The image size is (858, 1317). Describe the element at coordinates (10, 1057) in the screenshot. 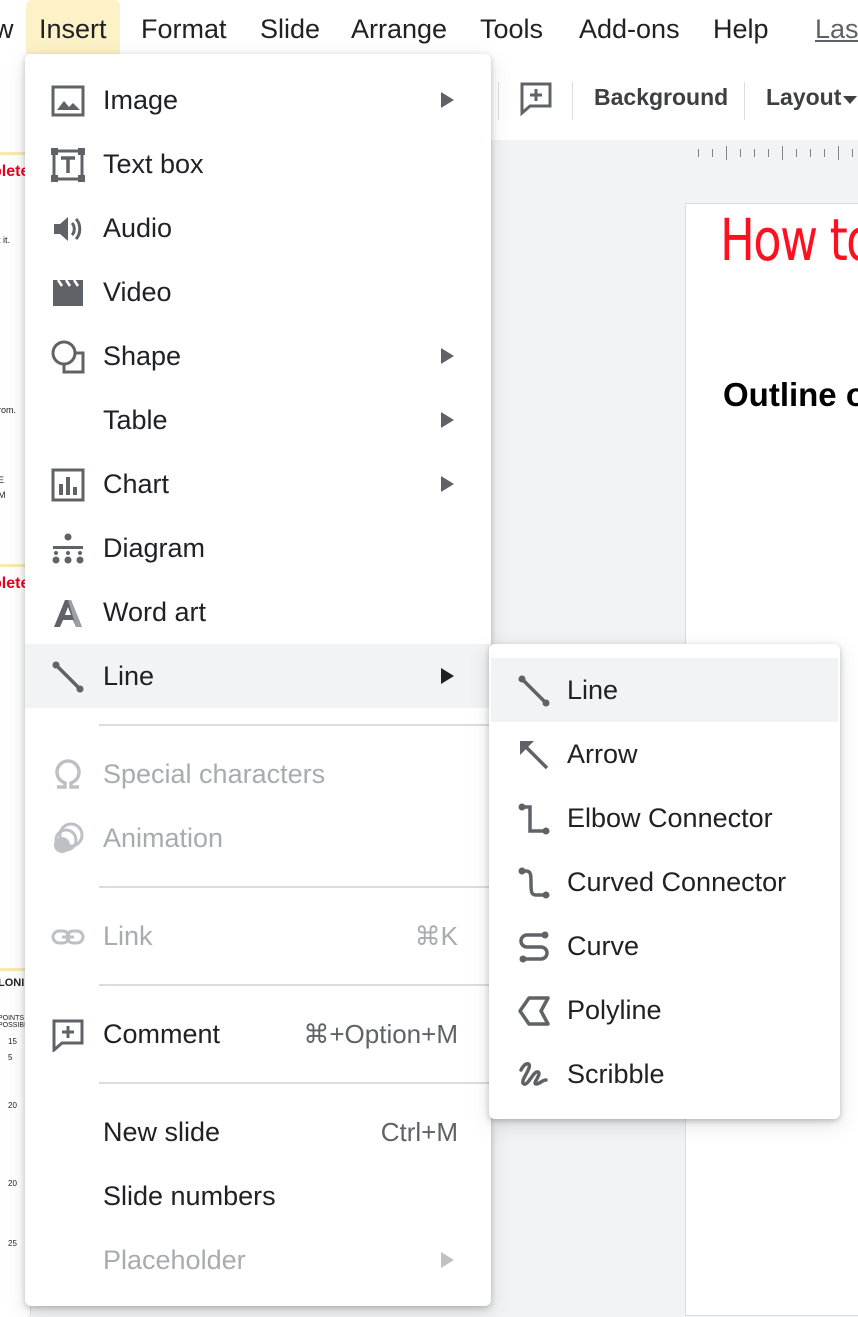

I see `thumbnail-text: 5` at that location.